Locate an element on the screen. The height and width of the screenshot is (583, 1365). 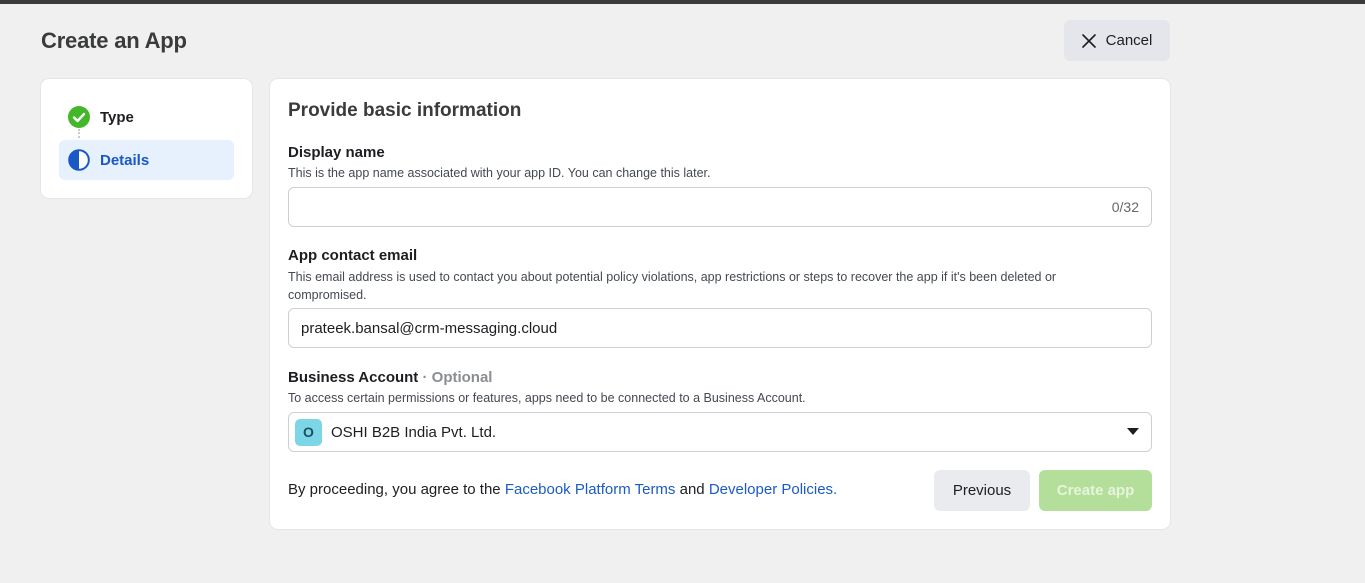
top-bar is located at coordinates (682, 2).